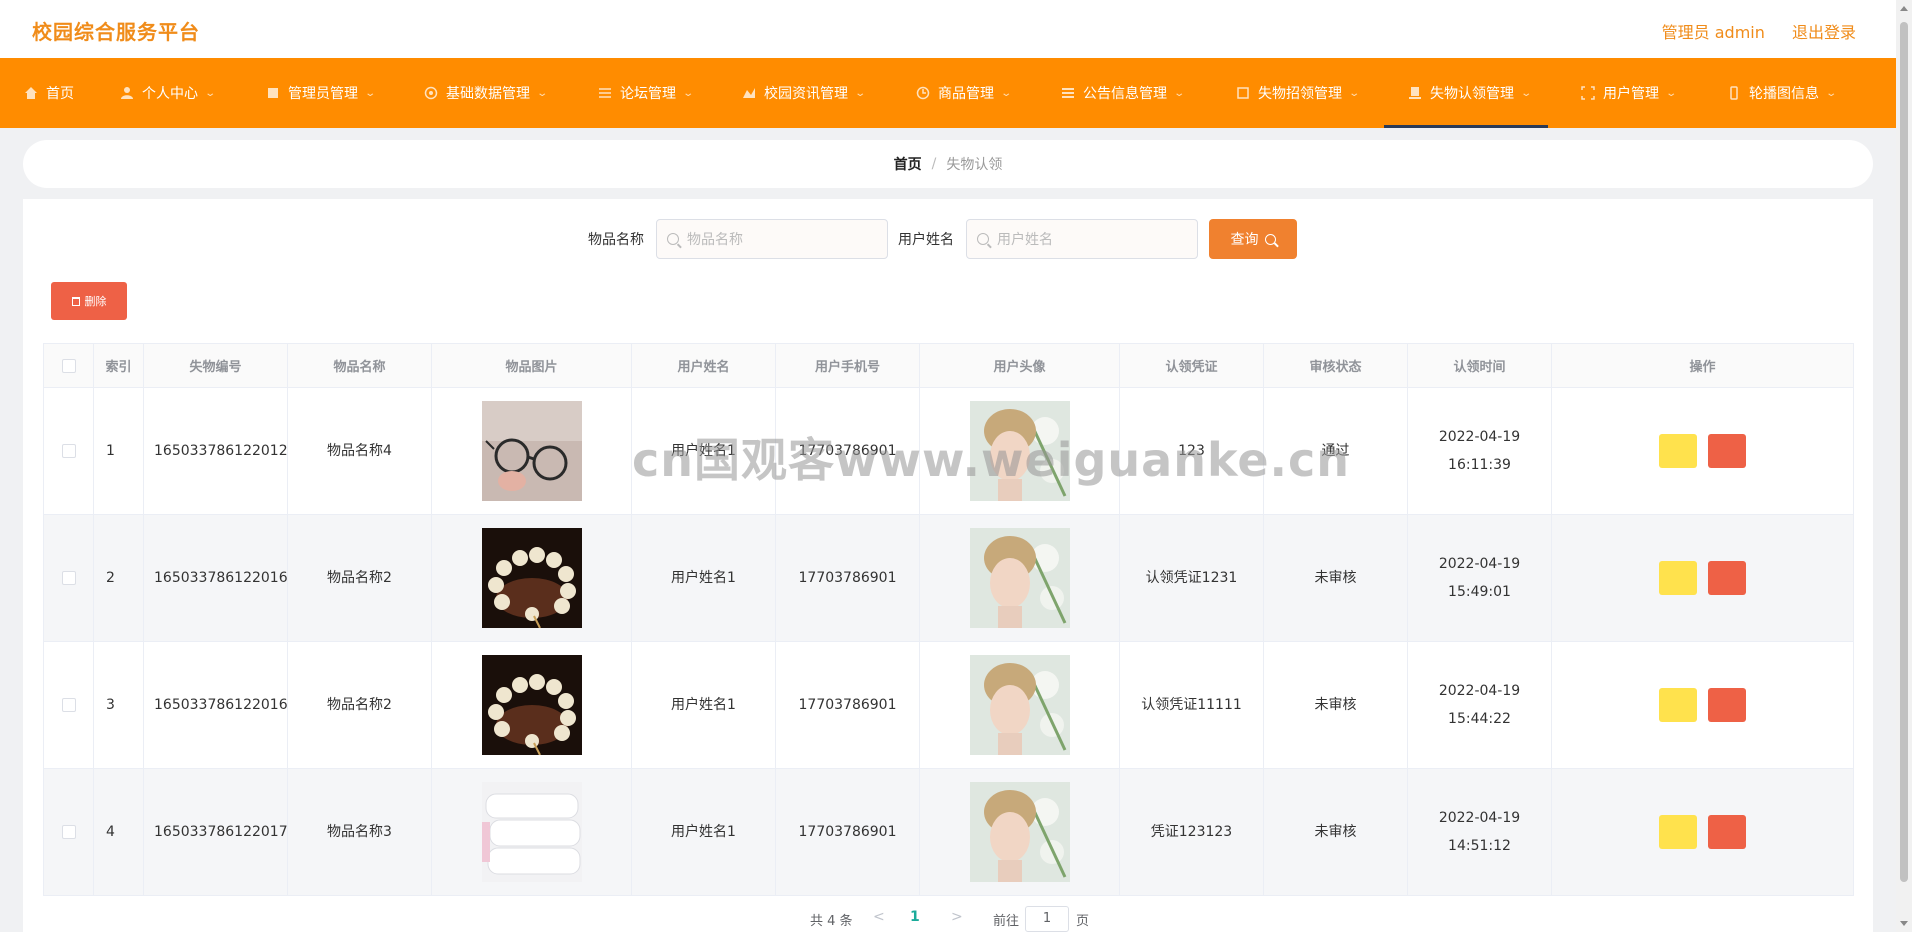 The image size is (1912, 932). What do you see at coordinates (116, 32) in the screenshot?
I see `brand-title: 校园综合服务平台` at bounding box center [116, 32].